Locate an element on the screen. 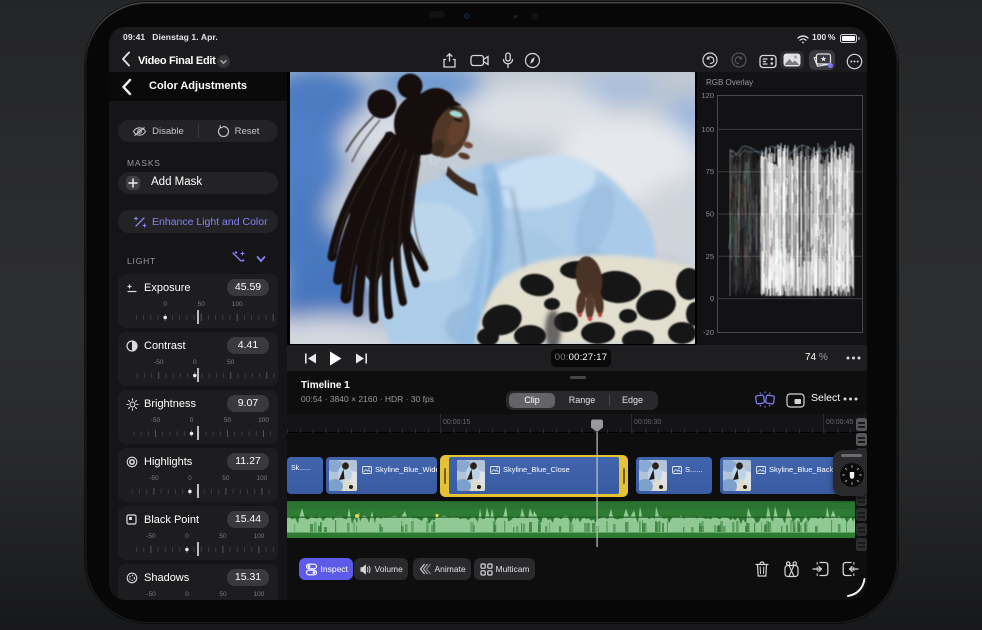 The height and width of the screenshot is (630, 982). svg-text: 25 is located at coordinates (710, 256).